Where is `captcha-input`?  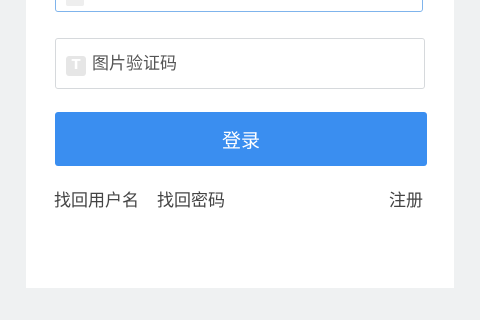
captcha-input is located at coordinates (252, 63).